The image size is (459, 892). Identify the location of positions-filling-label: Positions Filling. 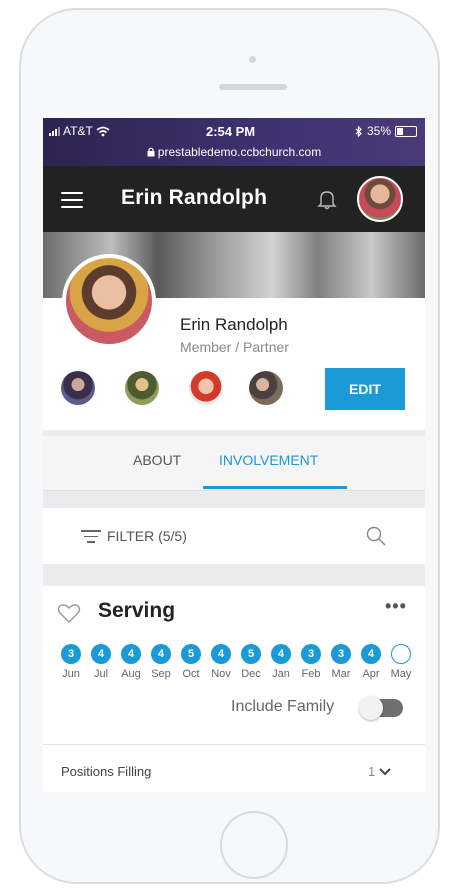
(106, 771).